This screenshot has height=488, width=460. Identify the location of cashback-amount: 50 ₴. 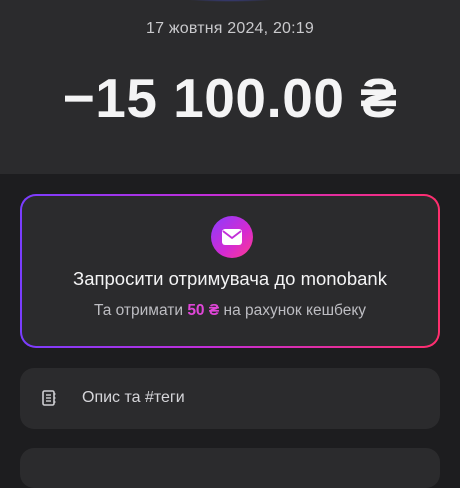
(203, 310).